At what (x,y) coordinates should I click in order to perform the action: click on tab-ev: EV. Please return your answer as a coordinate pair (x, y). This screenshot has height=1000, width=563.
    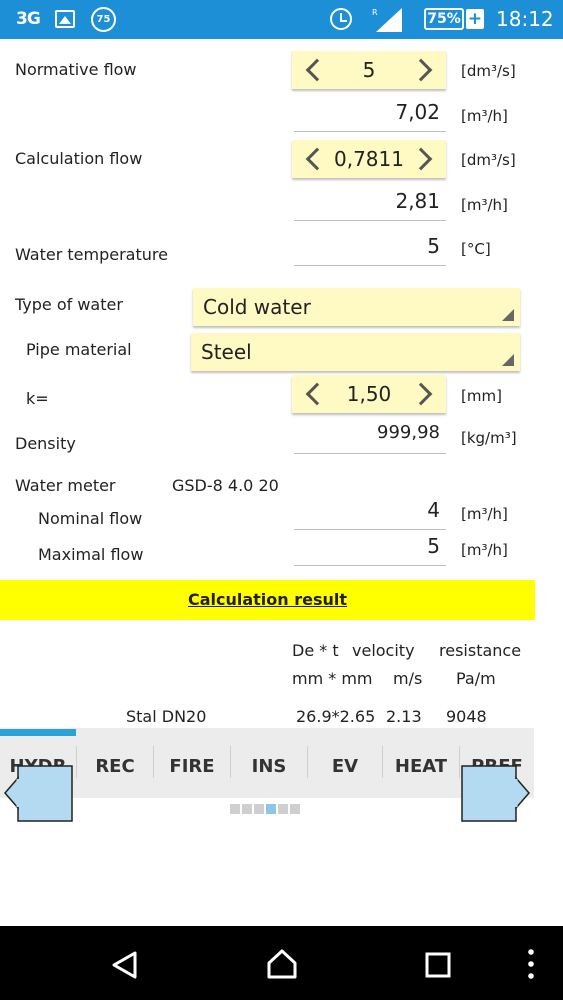
    Looking at the image, I should click on (345, 766).